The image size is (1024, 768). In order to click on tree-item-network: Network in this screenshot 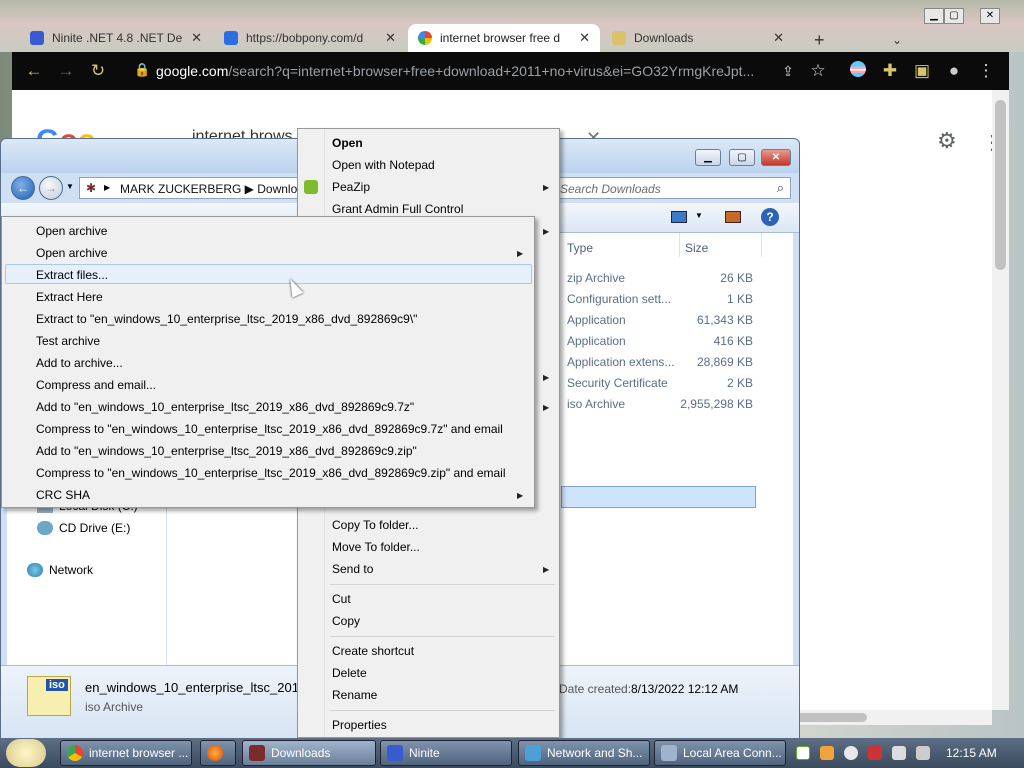, I will do `click(60, 570)`.